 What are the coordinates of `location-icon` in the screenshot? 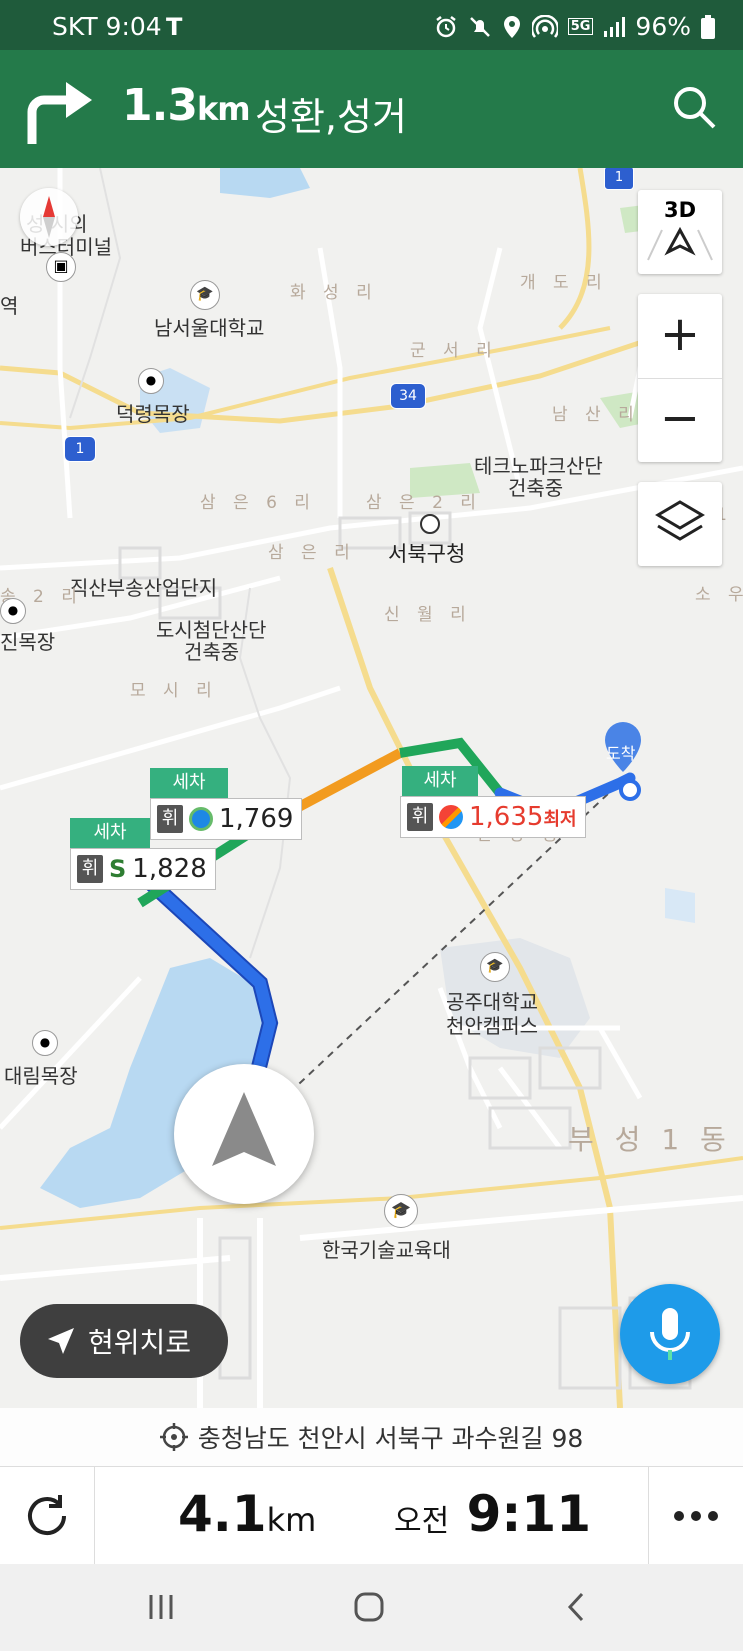 It's located at (511, 26).